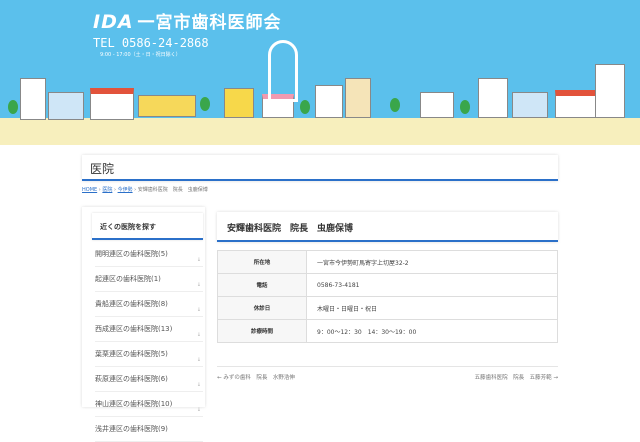 This screenshot has height=442, width=640. I want to click on clocktower-illustration, so click(358, 98).